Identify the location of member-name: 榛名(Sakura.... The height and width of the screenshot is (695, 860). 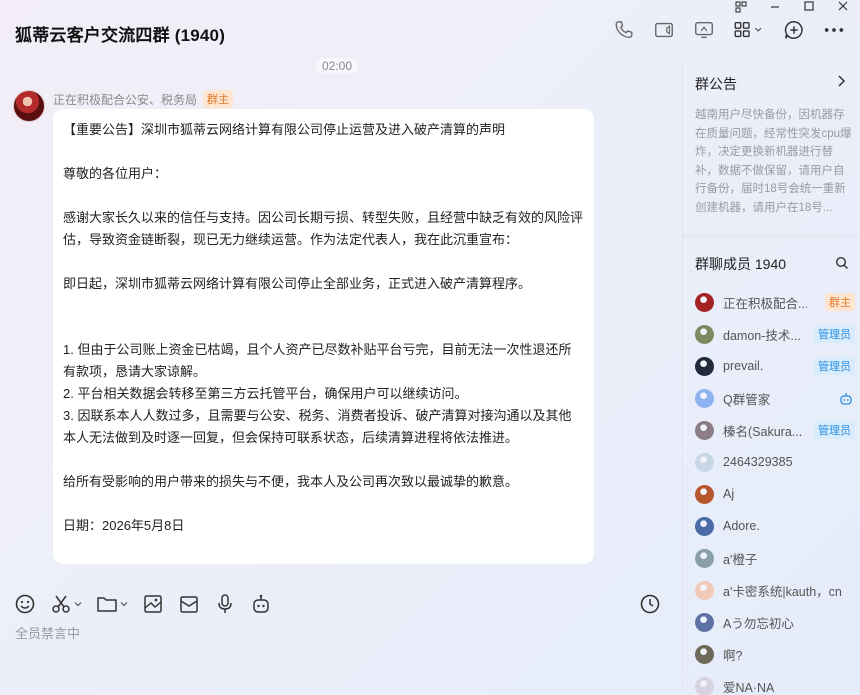
(763, 431).